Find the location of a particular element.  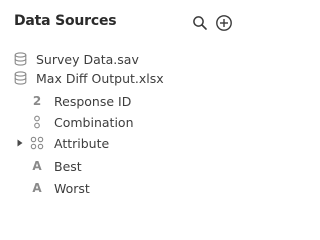

add-data-source-button is located at coordinates (224, 23).